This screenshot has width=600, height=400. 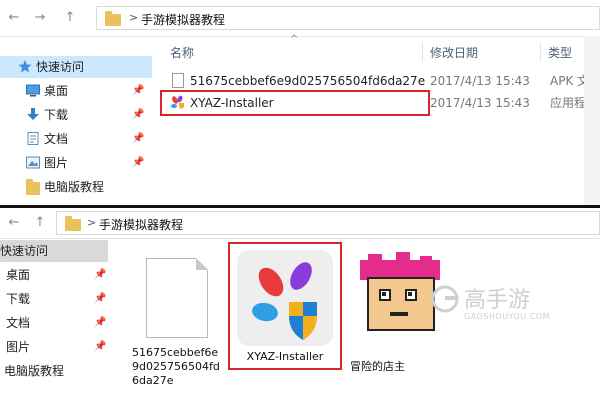 What do you see at coordinates (592, 120) in the screenshot?
I see `vertical-scrollbar` at bounding box center [592, 120].